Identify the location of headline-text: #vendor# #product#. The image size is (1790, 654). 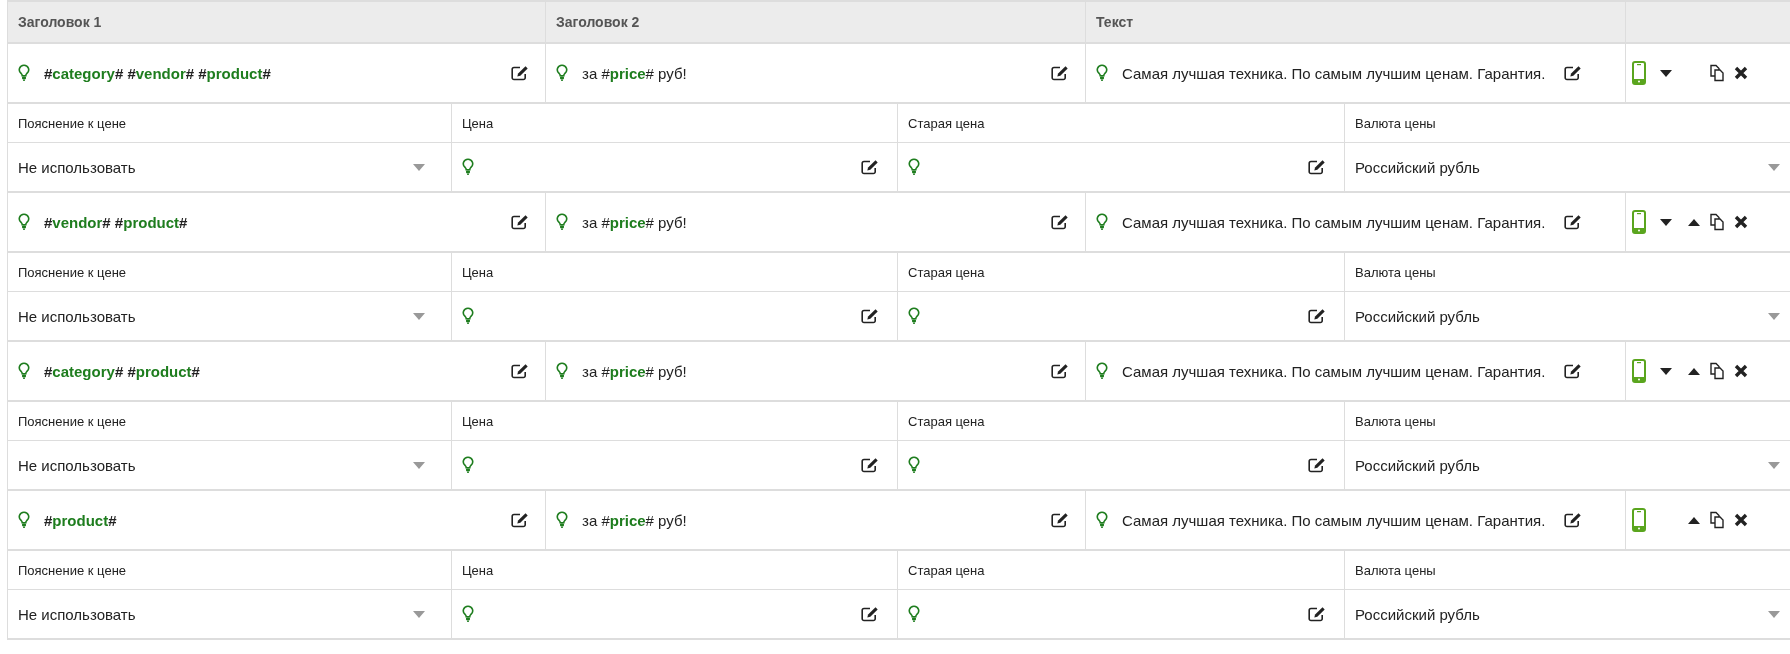
(116, 222).